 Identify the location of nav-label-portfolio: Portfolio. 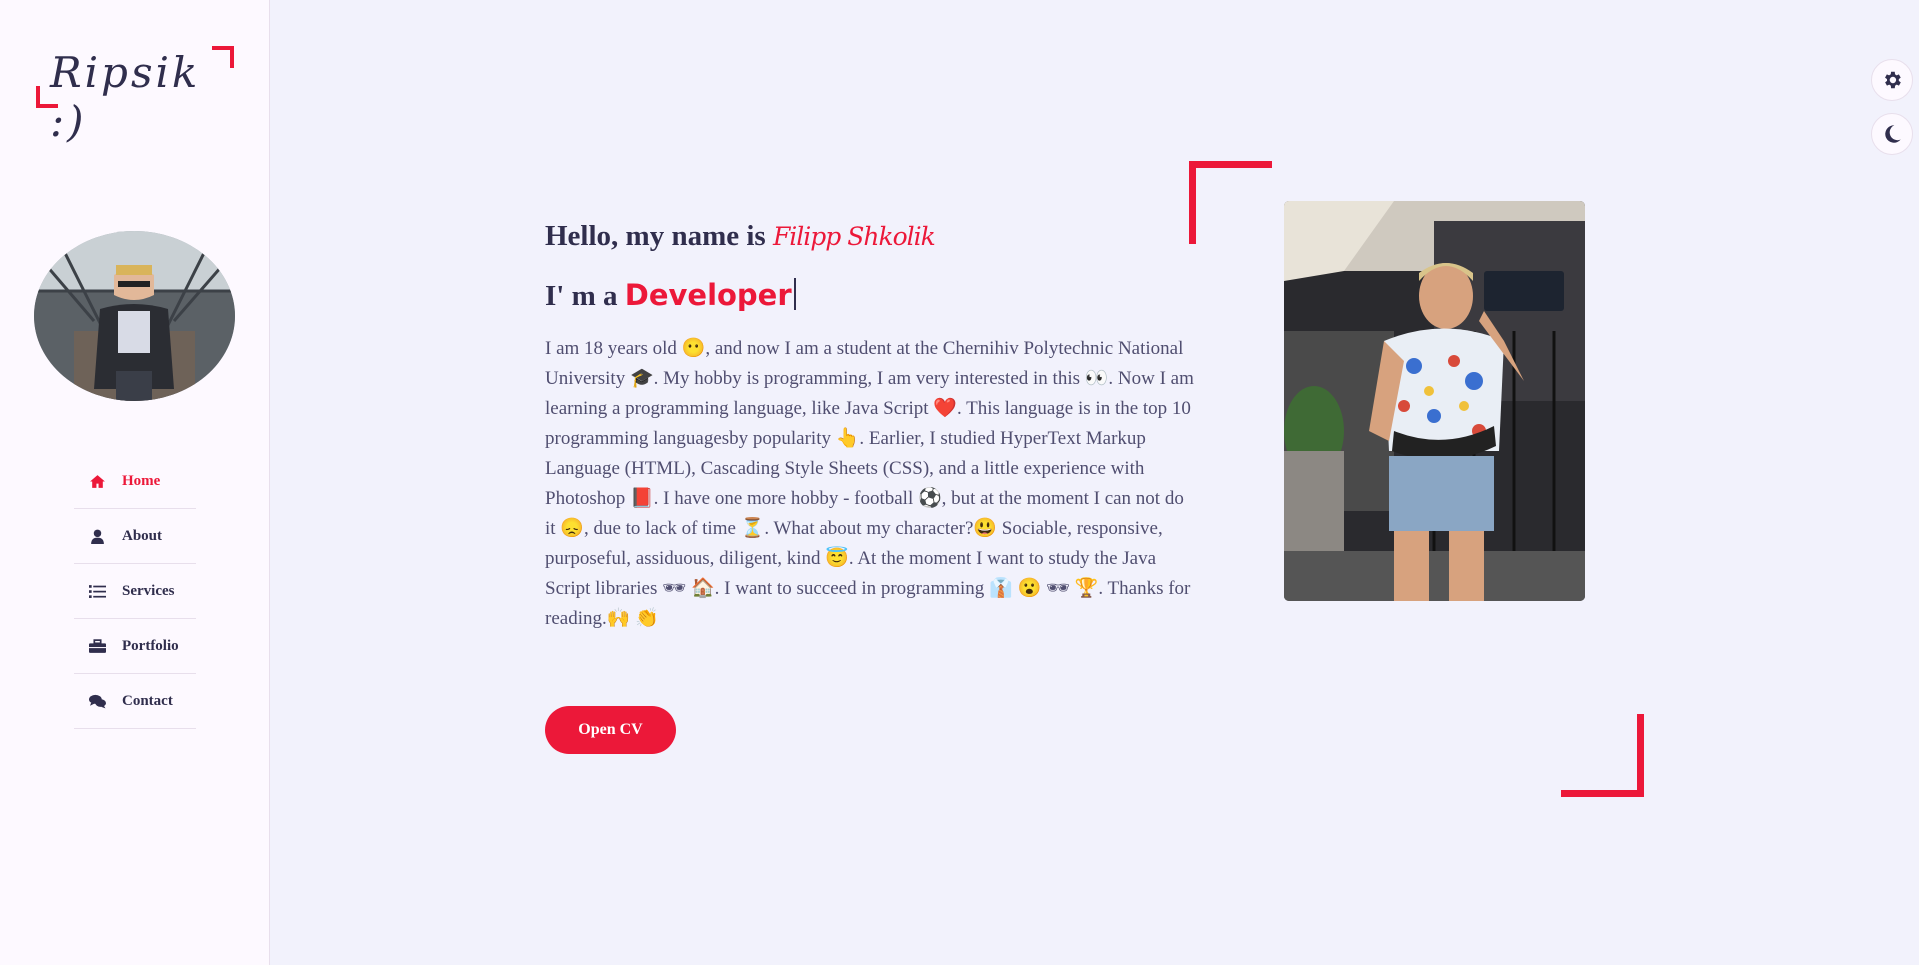
(150, 646).